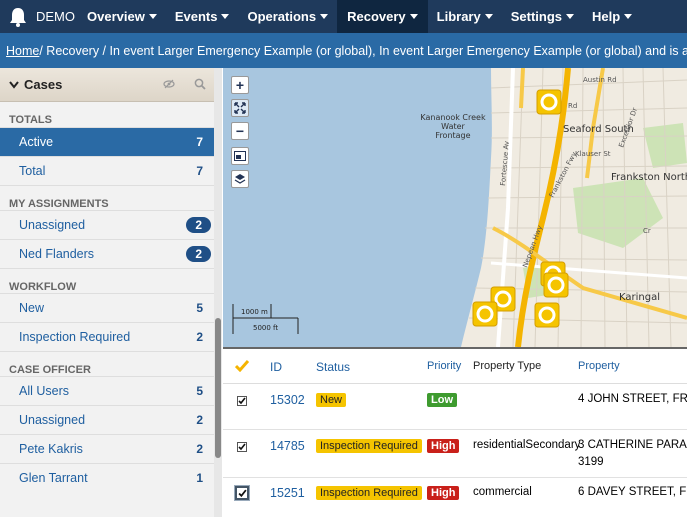  What do you see at coordinates (527, 445) in the screenshot?
I see `property-type: residentialSecondary` at bounding box center [527, 445].